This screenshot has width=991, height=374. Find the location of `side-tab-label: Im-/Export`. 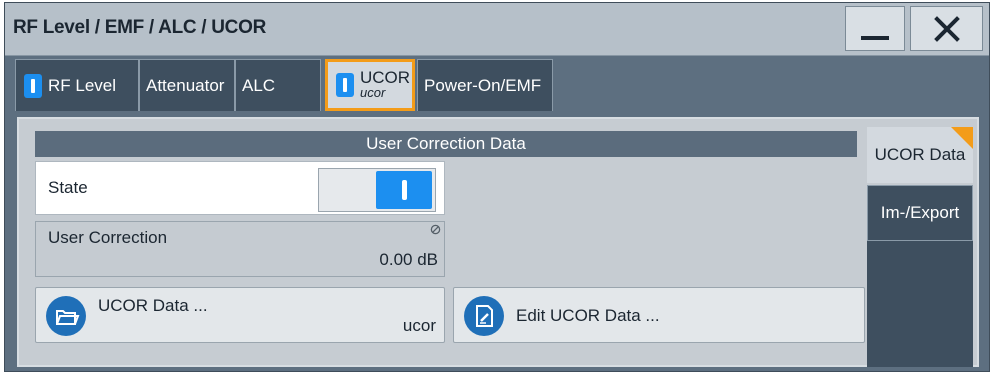

side-tab-label: Im-/Export is located at coordinates (920, 212).